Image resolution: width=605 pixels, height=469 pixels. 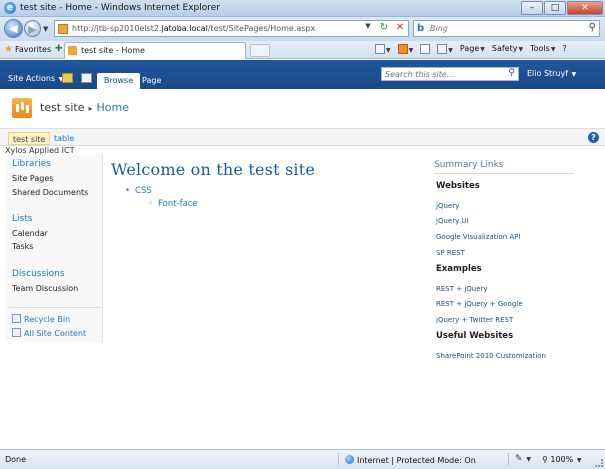 I want to click on minimize-button: –, so click(x=532, y=8).